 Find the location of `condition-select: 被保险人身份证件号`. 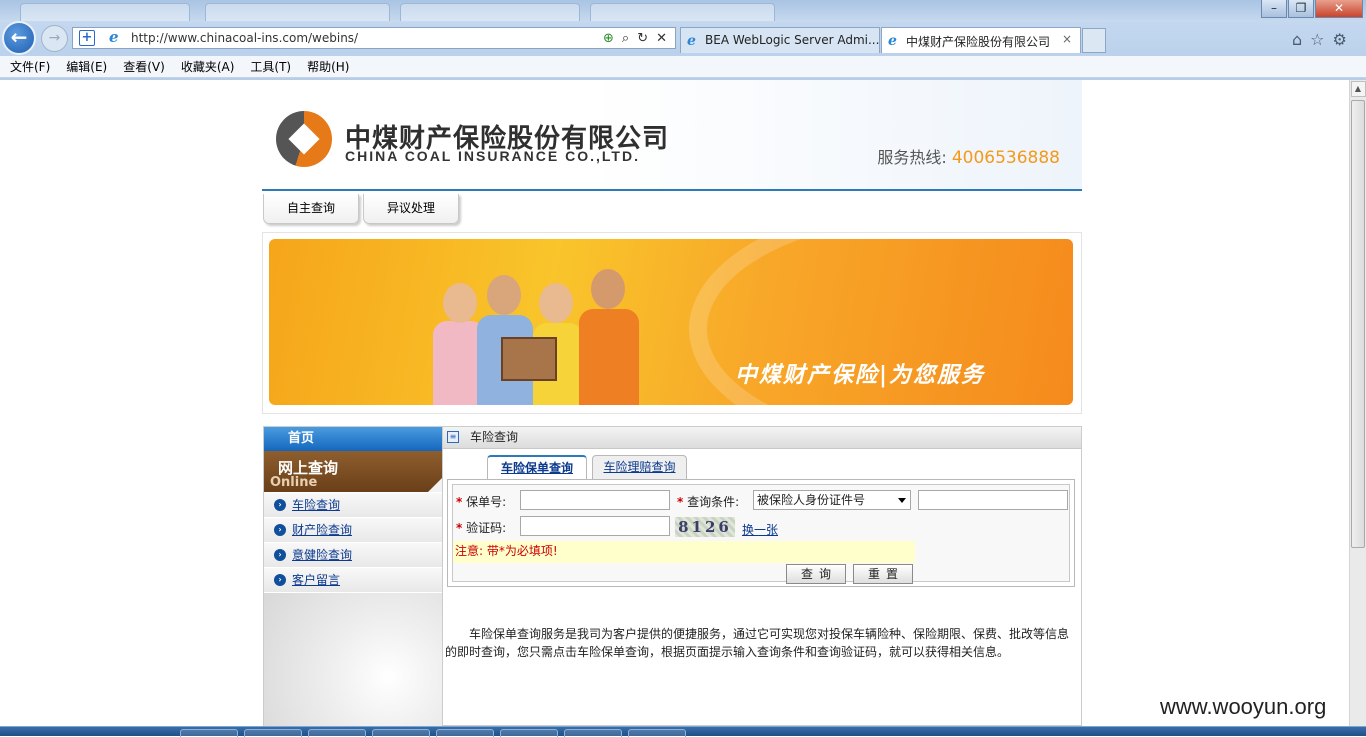

condition-select: 被保险人身份证件号 is located at coordinates (832, 500).